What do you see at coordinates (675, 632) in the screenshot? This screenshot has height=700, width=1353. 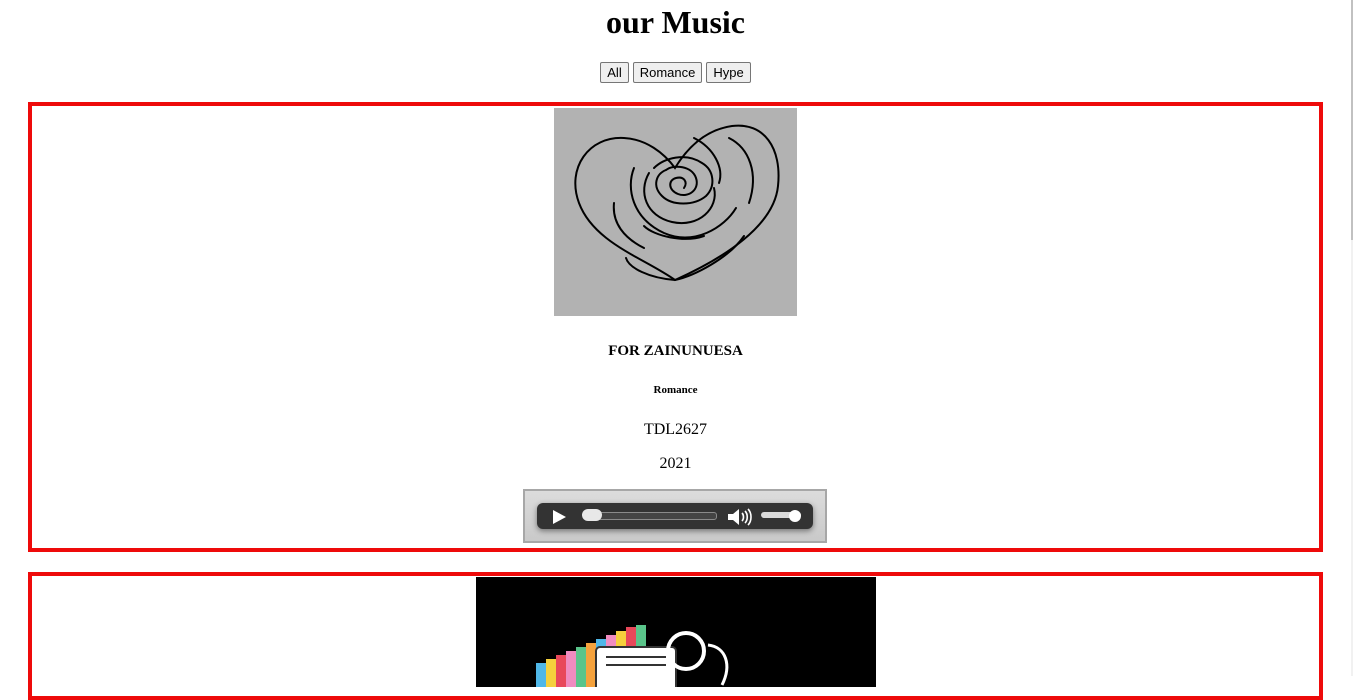 I see `rainbow-radio-cover-image` at bounding box center [675, 632].